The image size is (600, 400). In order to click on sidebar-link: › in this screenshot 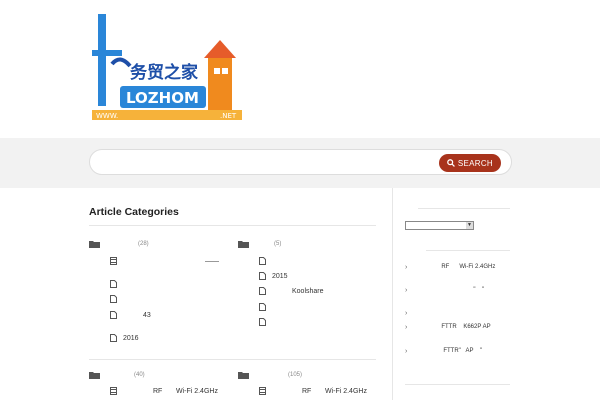, I will do `click(408, 314)`.